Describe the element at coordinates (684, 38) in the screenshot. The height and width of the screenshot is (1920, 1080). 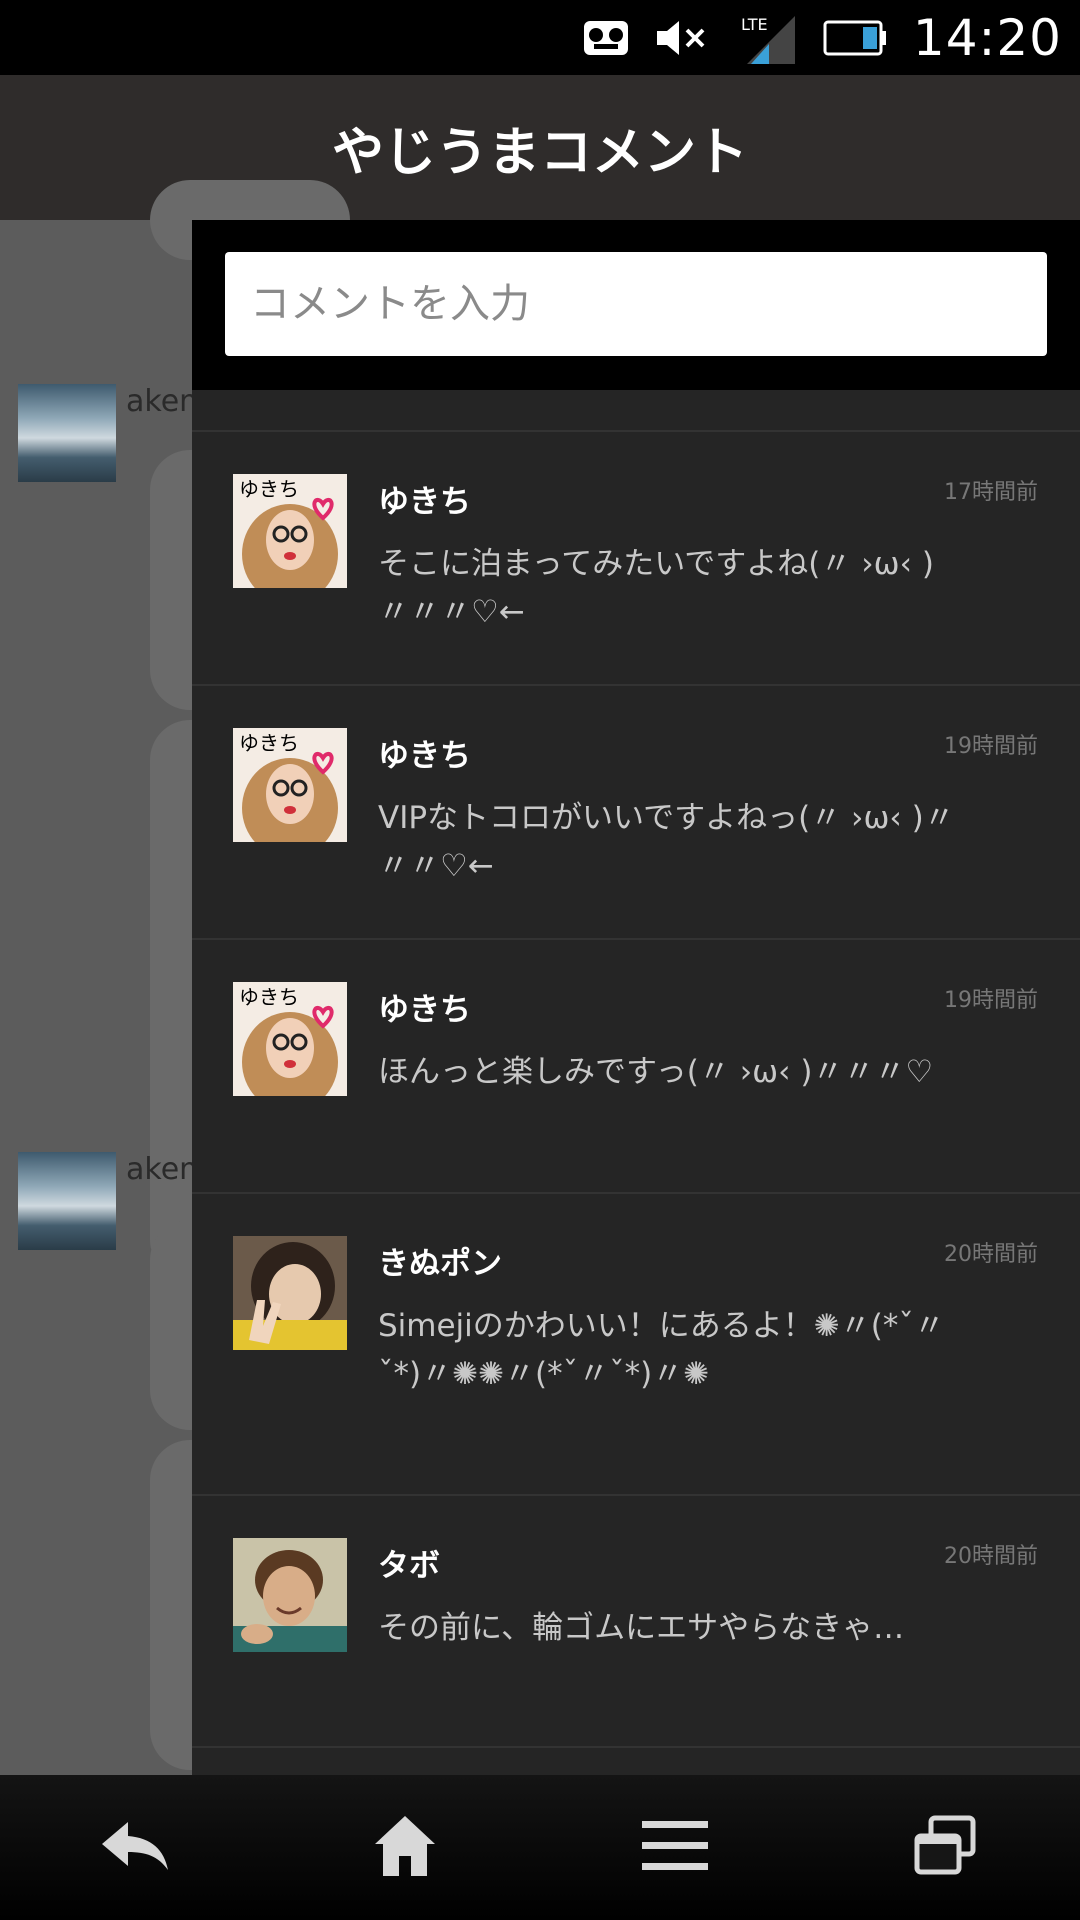
I see `mute-icon` at that location.